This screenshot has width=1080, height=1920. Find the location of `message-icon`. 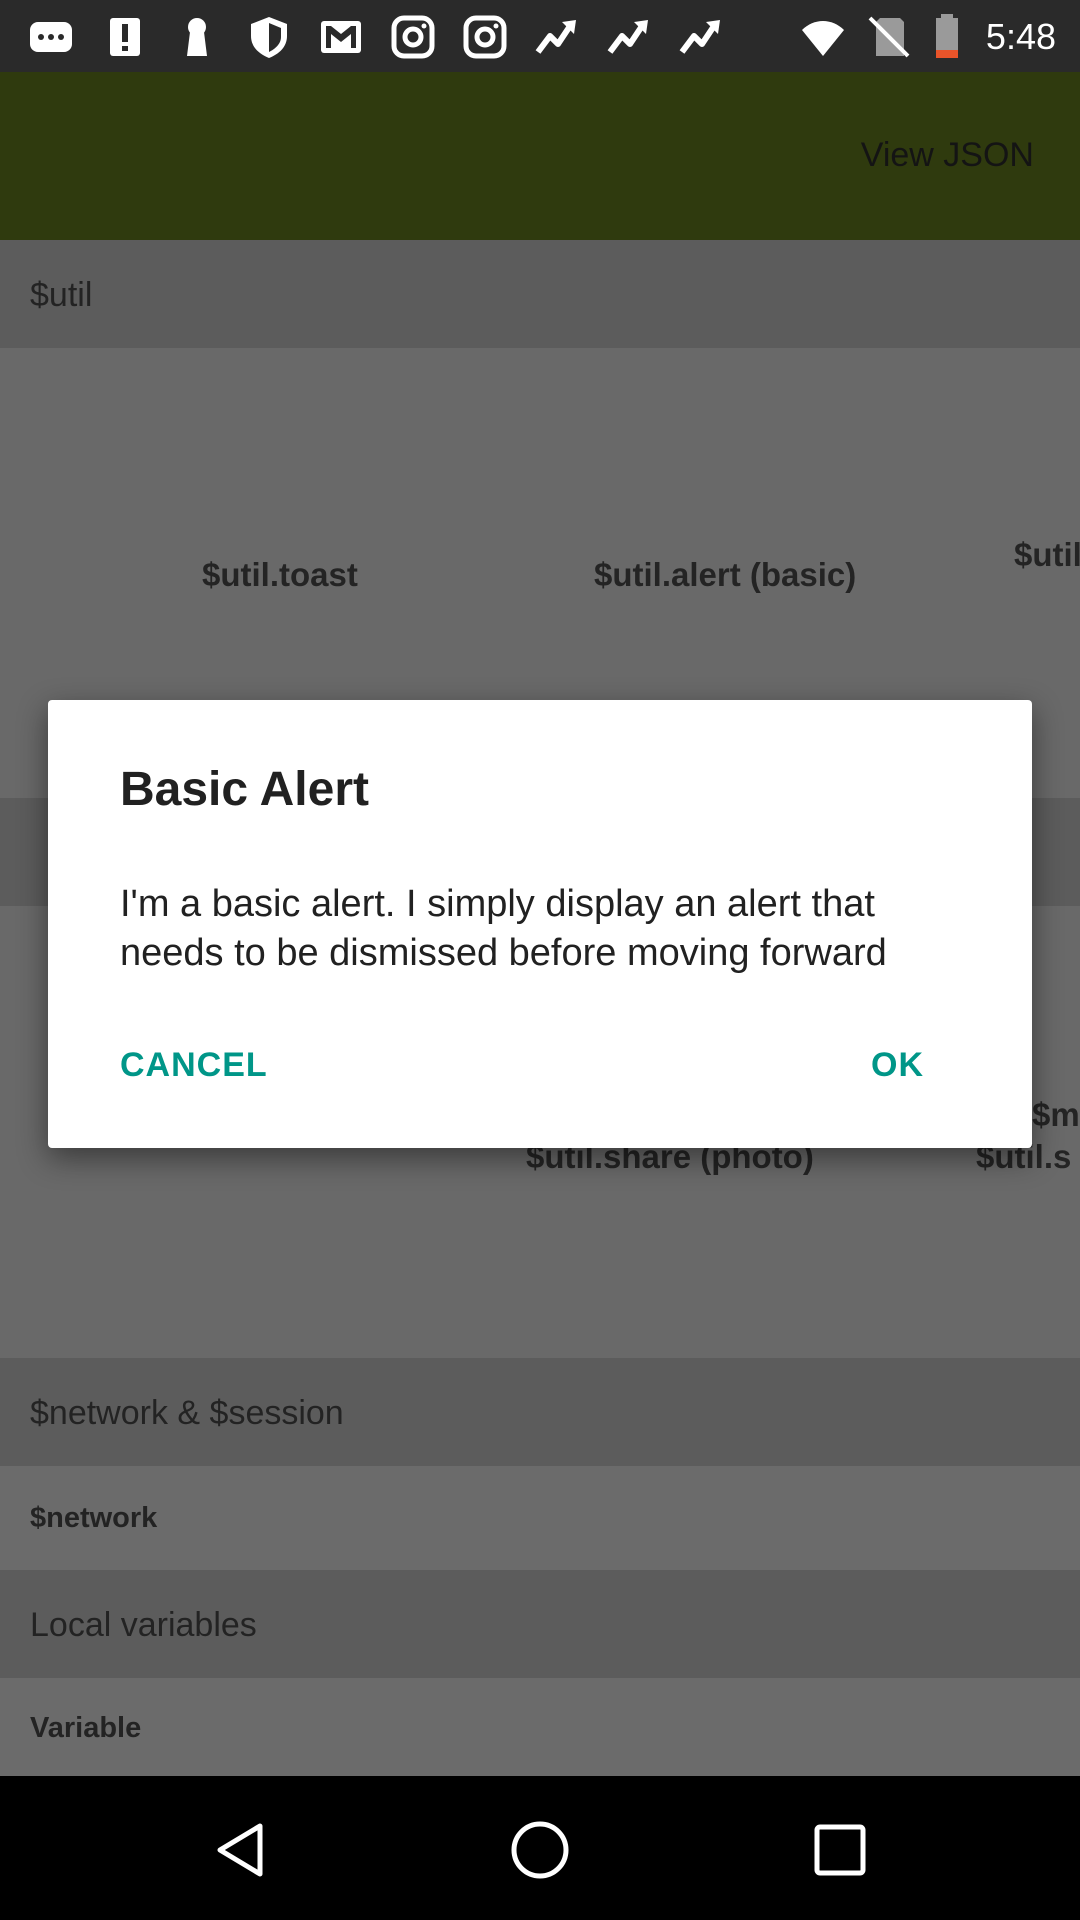

message-icon is located at coordinates (51, 37).